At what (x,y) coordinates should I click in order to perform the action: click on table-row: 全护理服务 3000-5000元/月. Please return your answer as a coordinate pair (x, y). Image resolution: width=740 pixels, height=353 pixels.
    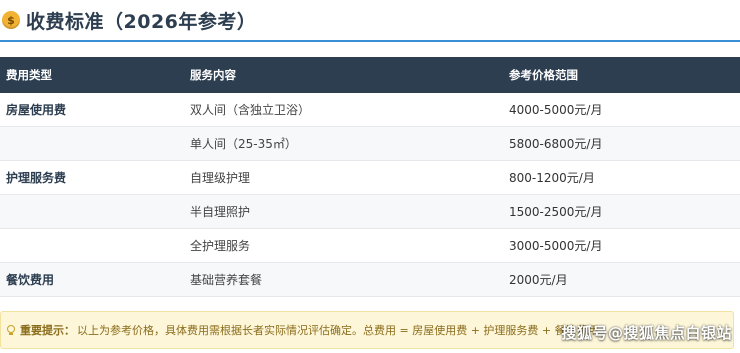
    Looking at the image, I should click on (370, 245).